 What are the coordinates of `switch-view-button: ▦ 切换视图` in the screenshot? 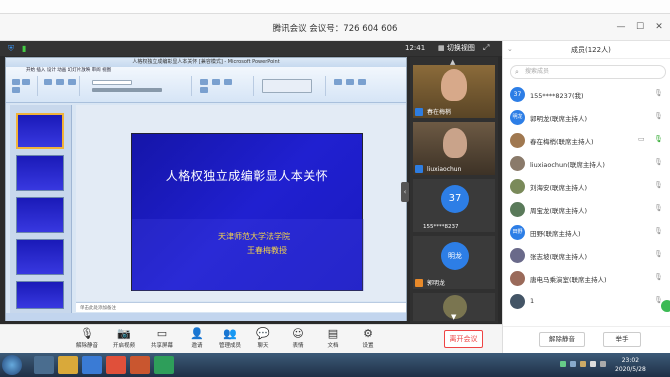 It's located at (456, 48).